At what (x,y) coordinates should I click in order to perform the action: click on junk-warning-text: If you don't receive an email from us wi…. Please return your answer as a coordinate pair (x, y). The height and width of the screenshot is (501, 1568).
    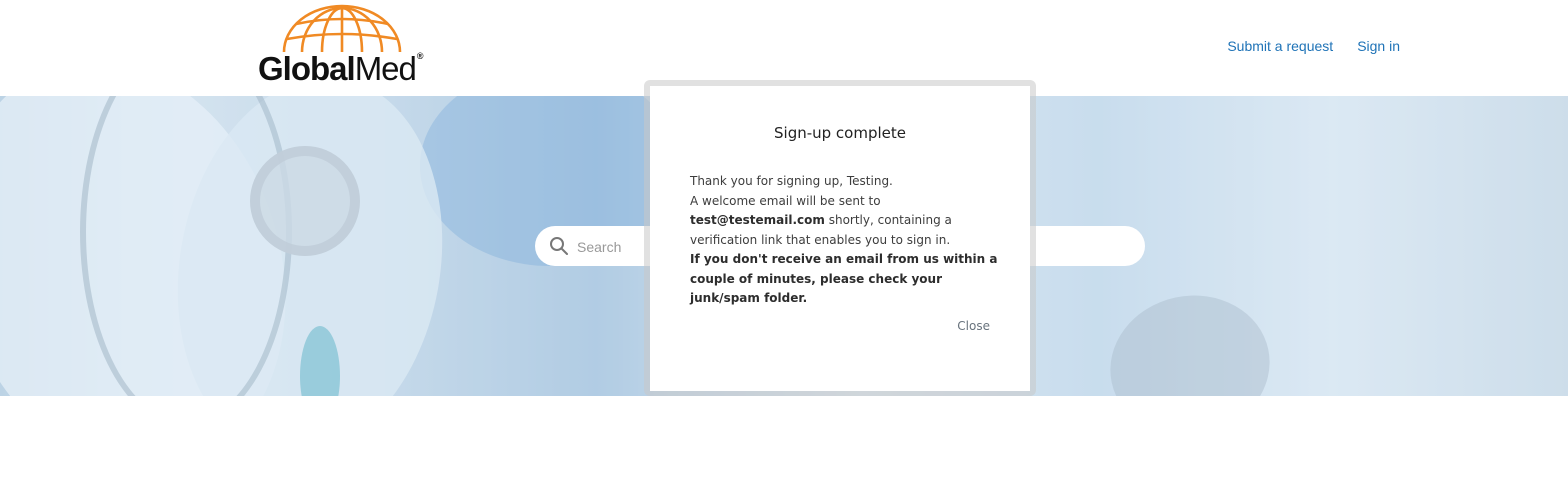
    Looking at the image, I should click on (844, 278).